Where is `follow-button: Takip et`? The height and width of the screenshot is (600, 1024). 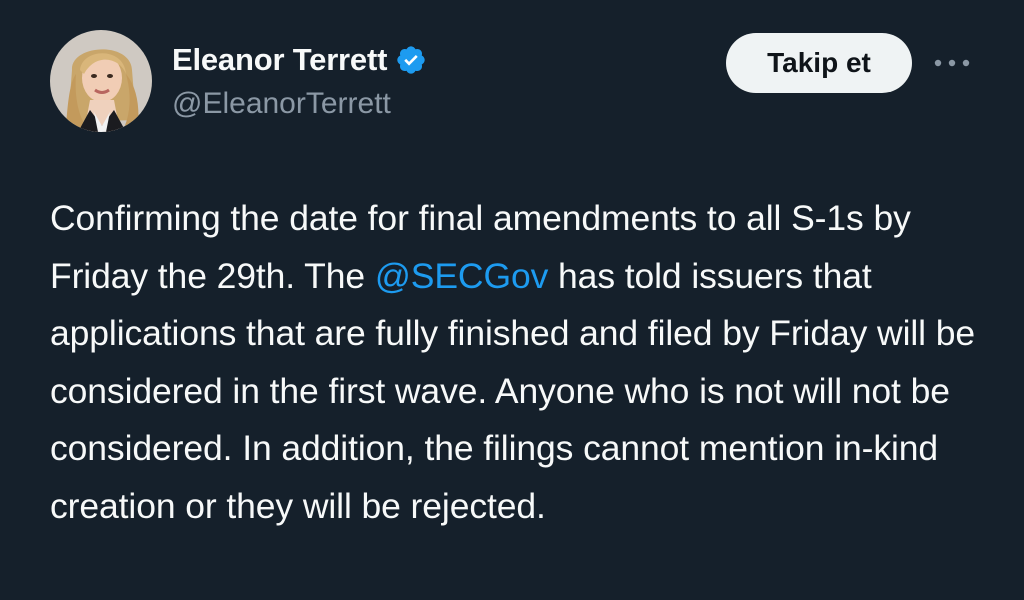 follow-button: Takip et is located at coordinates (819, 63).